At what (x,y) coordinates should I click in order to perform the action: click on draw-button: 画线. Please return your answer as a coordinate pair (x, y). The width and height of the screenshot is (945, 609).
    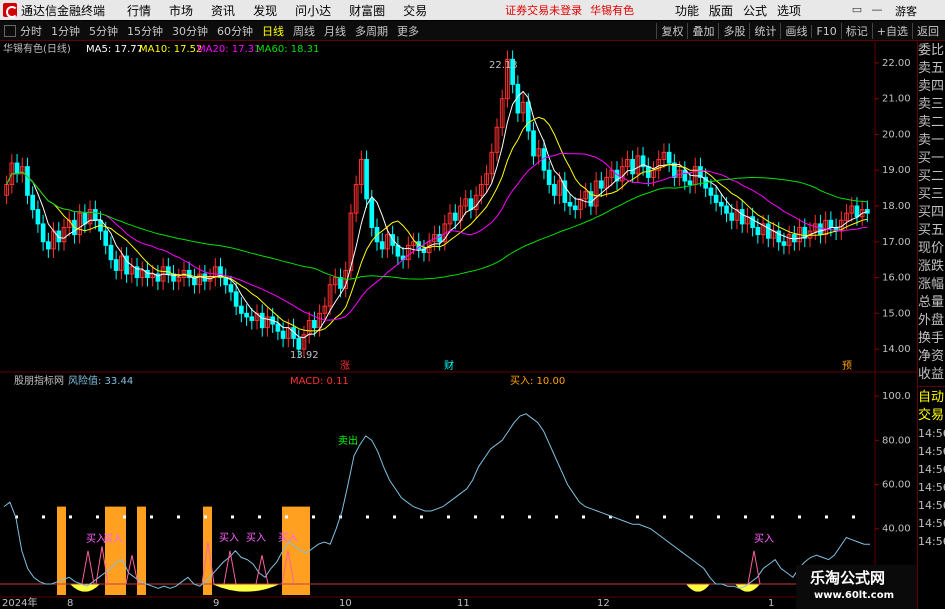
    Looking at the image, I should click on (795, 31).